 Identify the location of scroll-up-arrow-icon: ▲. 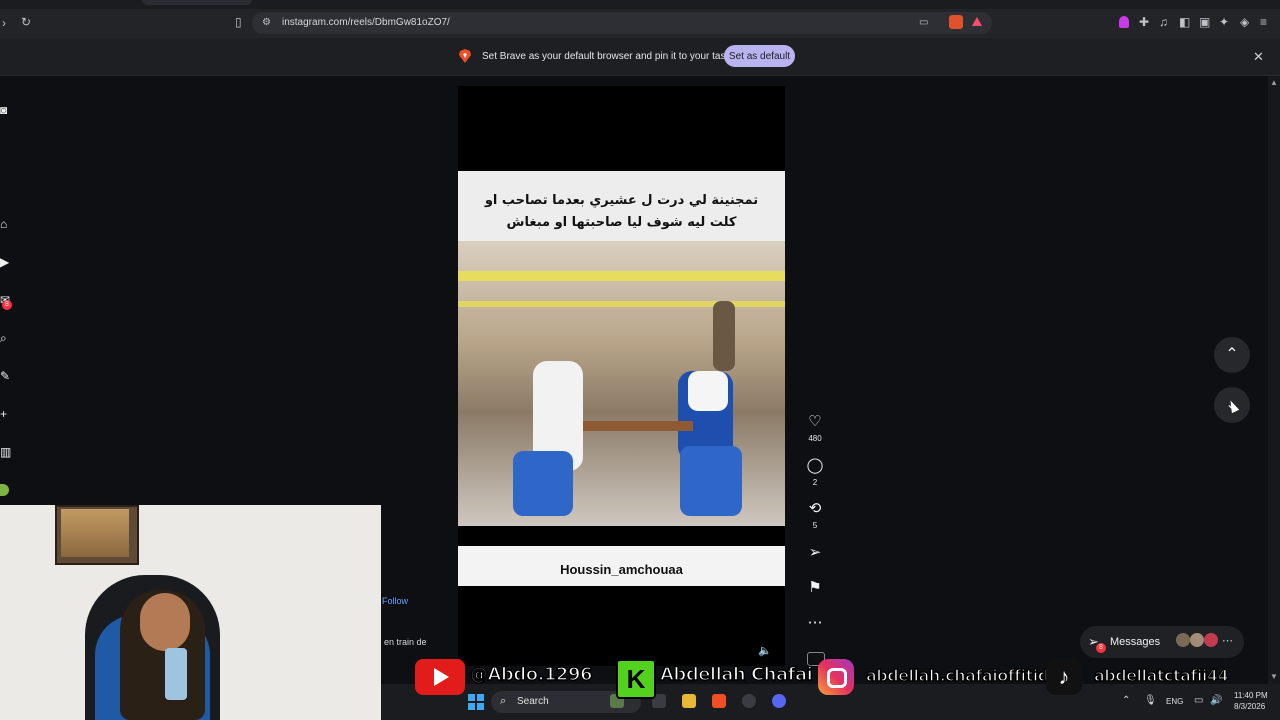
(1274, 82).